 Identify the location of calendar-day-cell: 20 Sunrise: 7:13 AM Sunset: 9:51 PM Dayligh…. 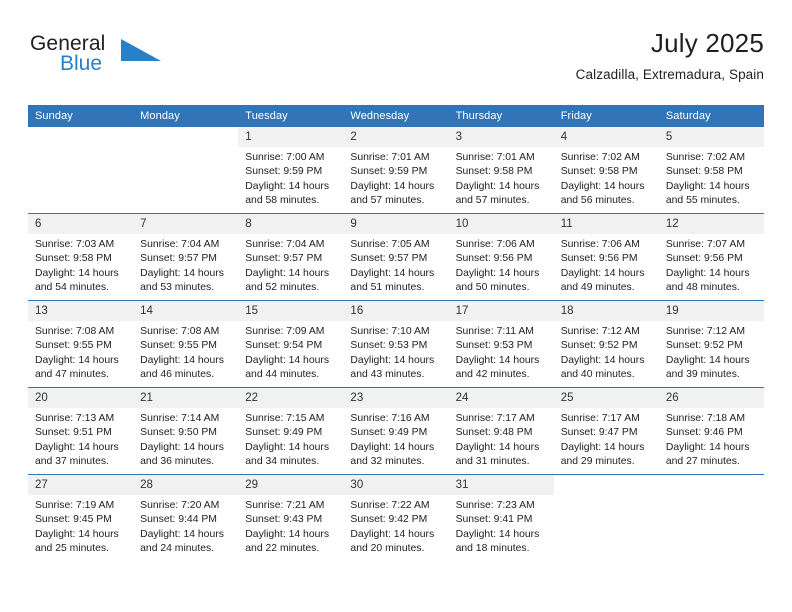
(81, 431).